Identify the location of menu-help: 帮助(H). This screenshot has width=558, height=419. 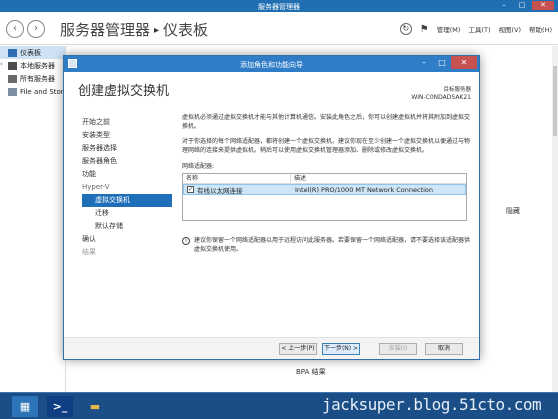
(540, 29).